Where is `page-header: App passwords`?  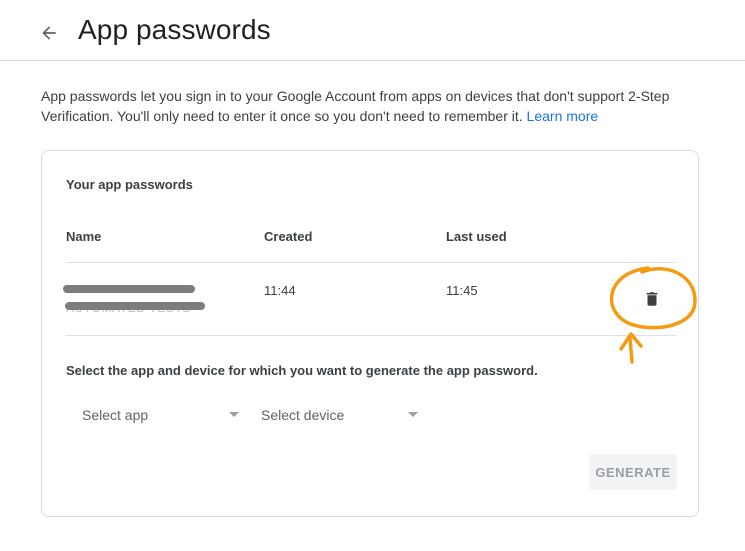
page-header: App passwords is located at coordinates (372, 30).